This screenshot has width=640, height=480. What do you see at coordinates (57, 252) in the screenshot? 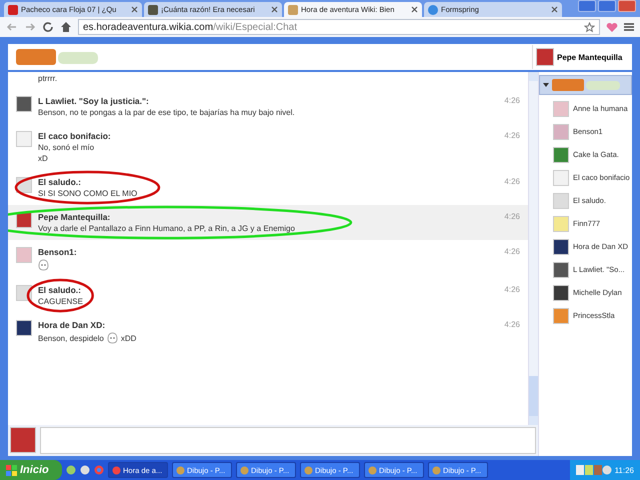
I see `username: Benson1:` at bounding box center [57, 252].